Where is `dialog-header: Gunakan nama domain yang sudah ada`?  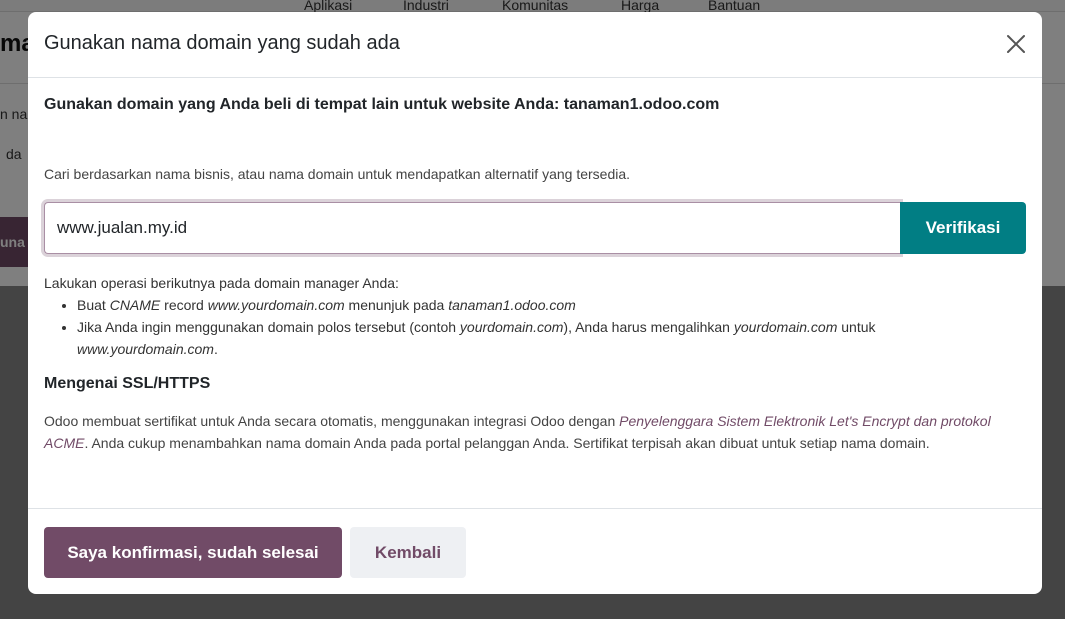 dialog-header: Gunakan nama domain yang sudah ada is located at coordinates (535, 45).